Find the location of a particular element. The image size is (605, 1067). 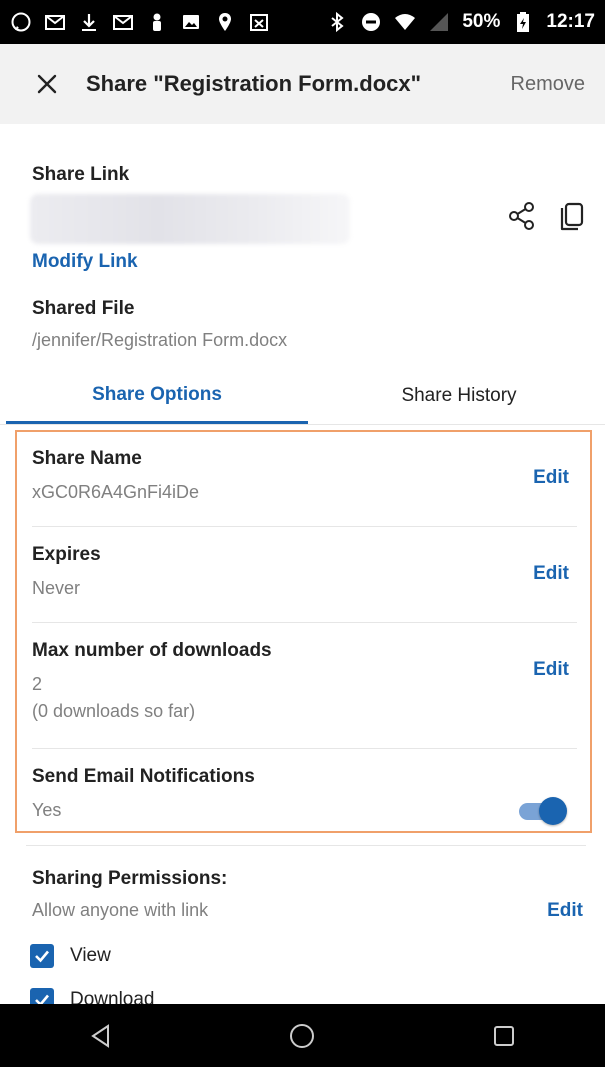

download-icon is located at coordinates (89, 22).